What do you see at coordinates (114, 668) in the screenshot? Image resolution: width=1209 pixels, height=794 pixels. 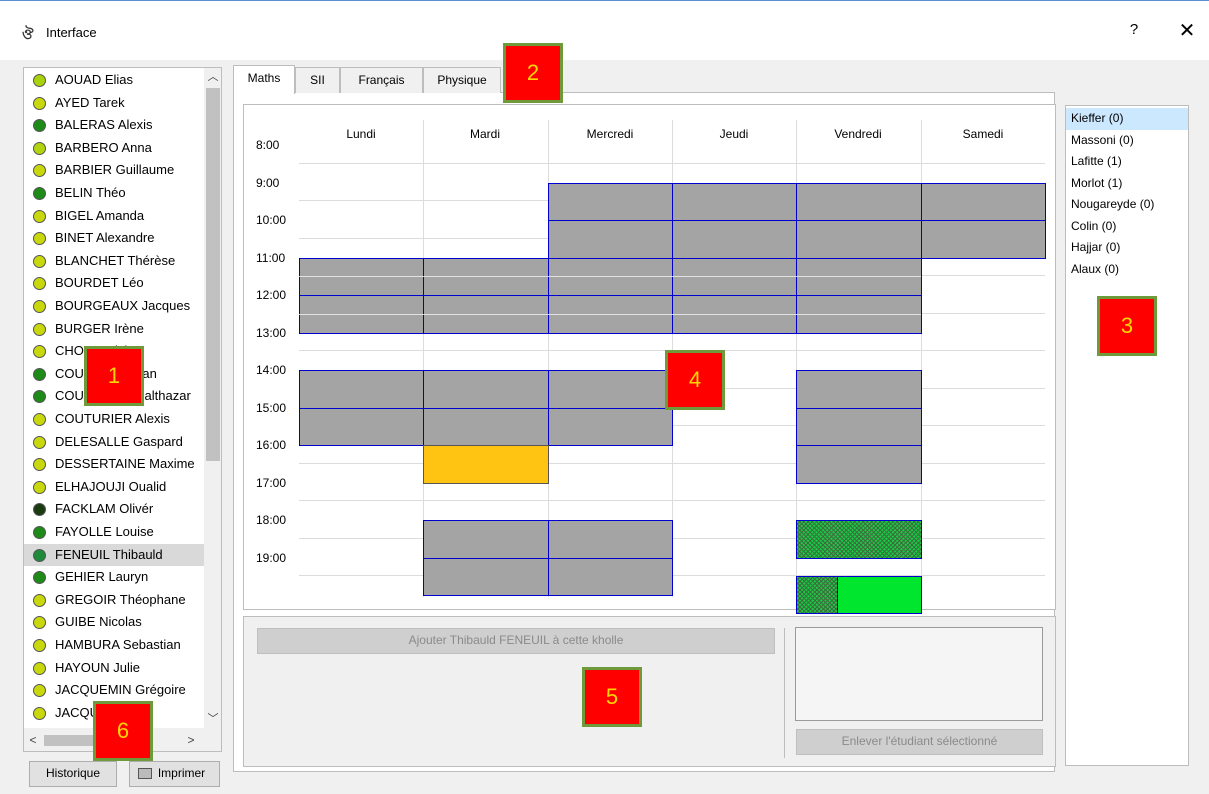 I see `student-item: HAYOUN Julie` at bounding box center [114, 668].